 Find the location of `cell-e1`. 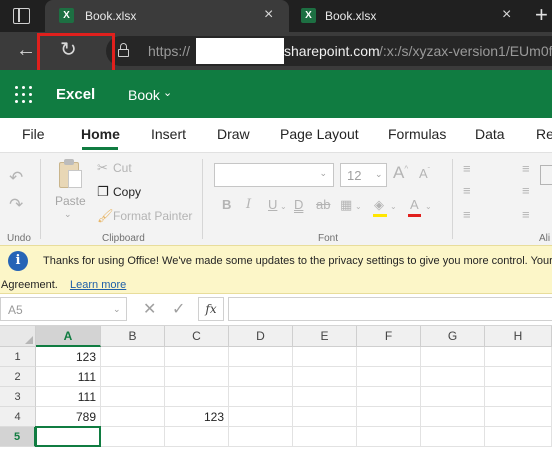

cell-e1 is located at coordinates (325, 357).